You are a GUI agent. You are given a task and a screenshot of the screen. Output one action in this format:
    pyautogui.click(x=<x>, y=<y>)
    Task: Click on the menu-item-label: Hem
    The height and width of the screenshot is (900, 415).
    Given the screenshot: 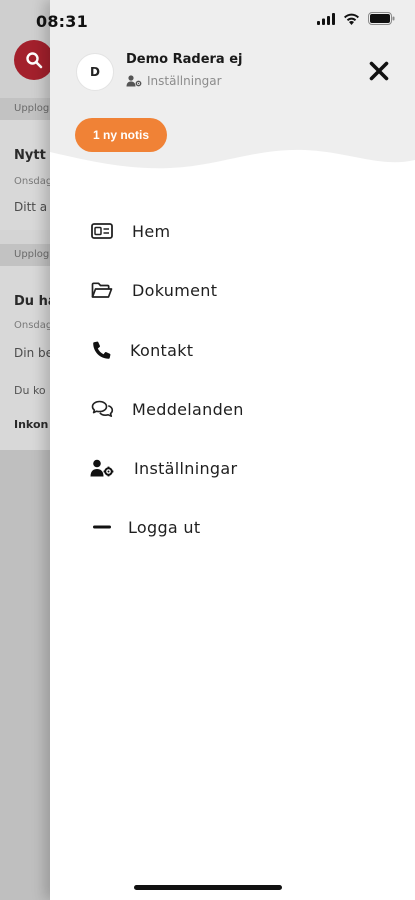 What is the action you would take?
    pyautogui.click(x=151, y=231)
    